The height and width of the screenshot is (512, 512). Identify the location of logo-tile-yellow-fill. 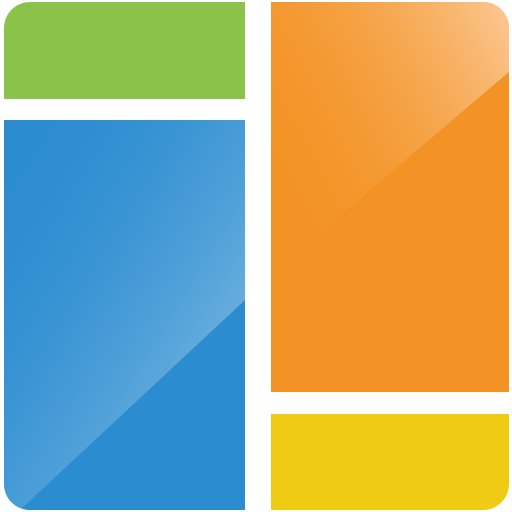
(390, 462).